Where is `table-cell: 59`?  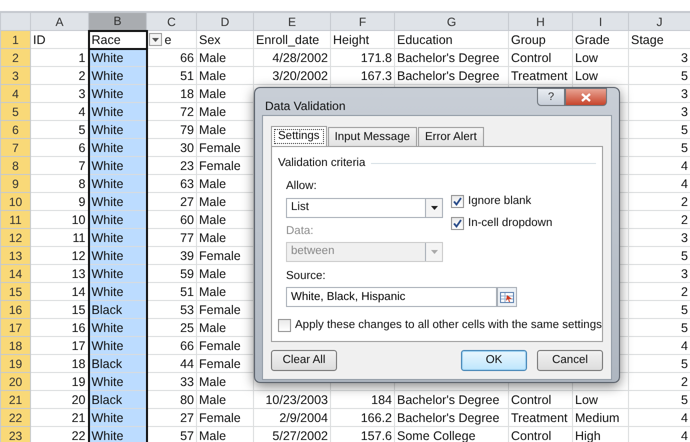 table-cell: 59 is located at coordinates (171, 273).